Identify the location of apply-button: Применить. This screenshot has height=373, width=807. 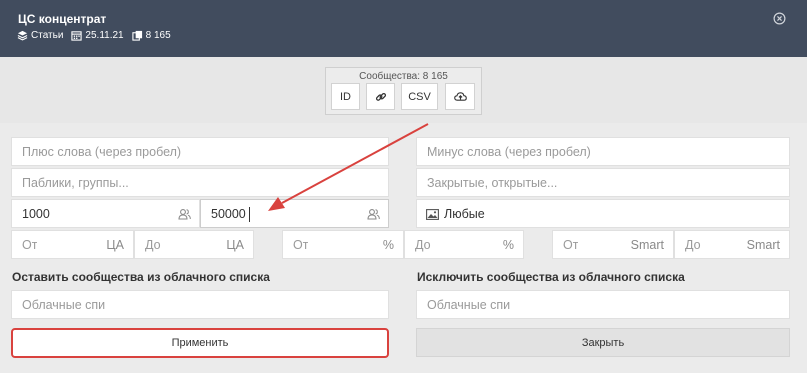
(200, 343).